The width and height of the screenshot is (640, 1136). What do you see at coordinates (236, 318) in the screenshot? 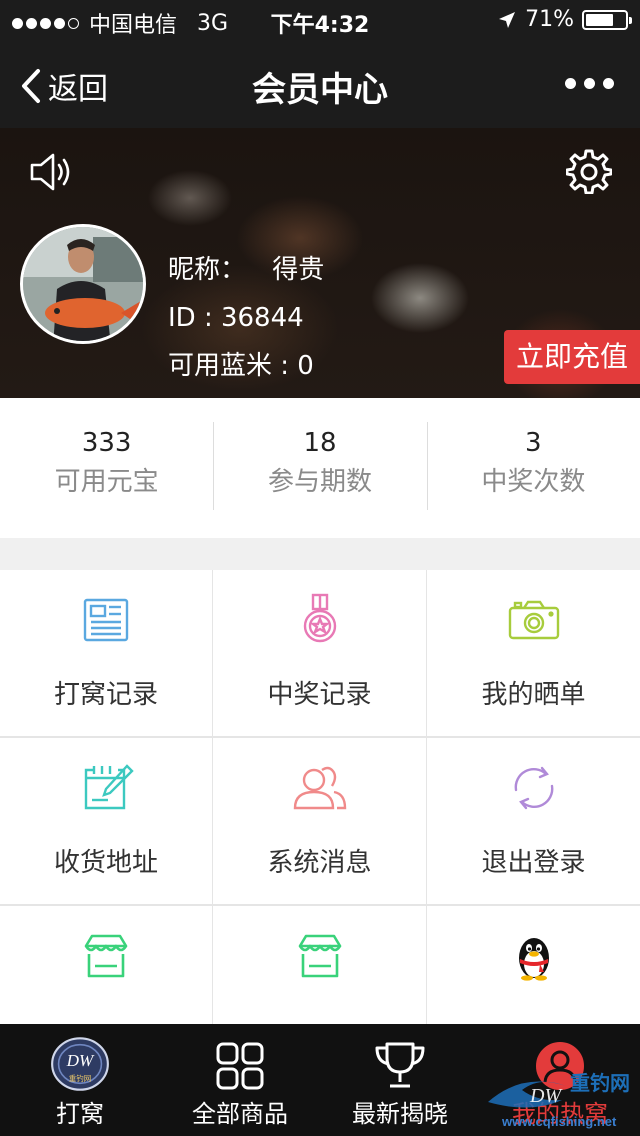
I see `user-id: ID : 36844` at bounding box center [236, 318].